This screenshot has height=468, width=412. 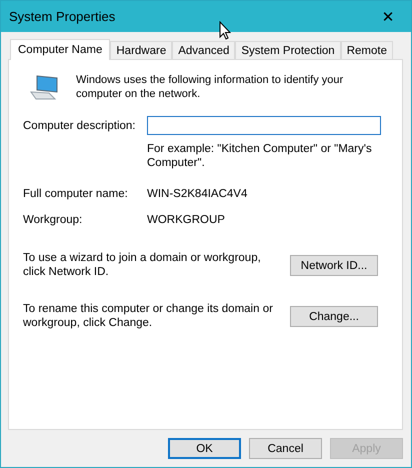 I want to click on dialog-button: Cancel, so click(x=285, y=448).